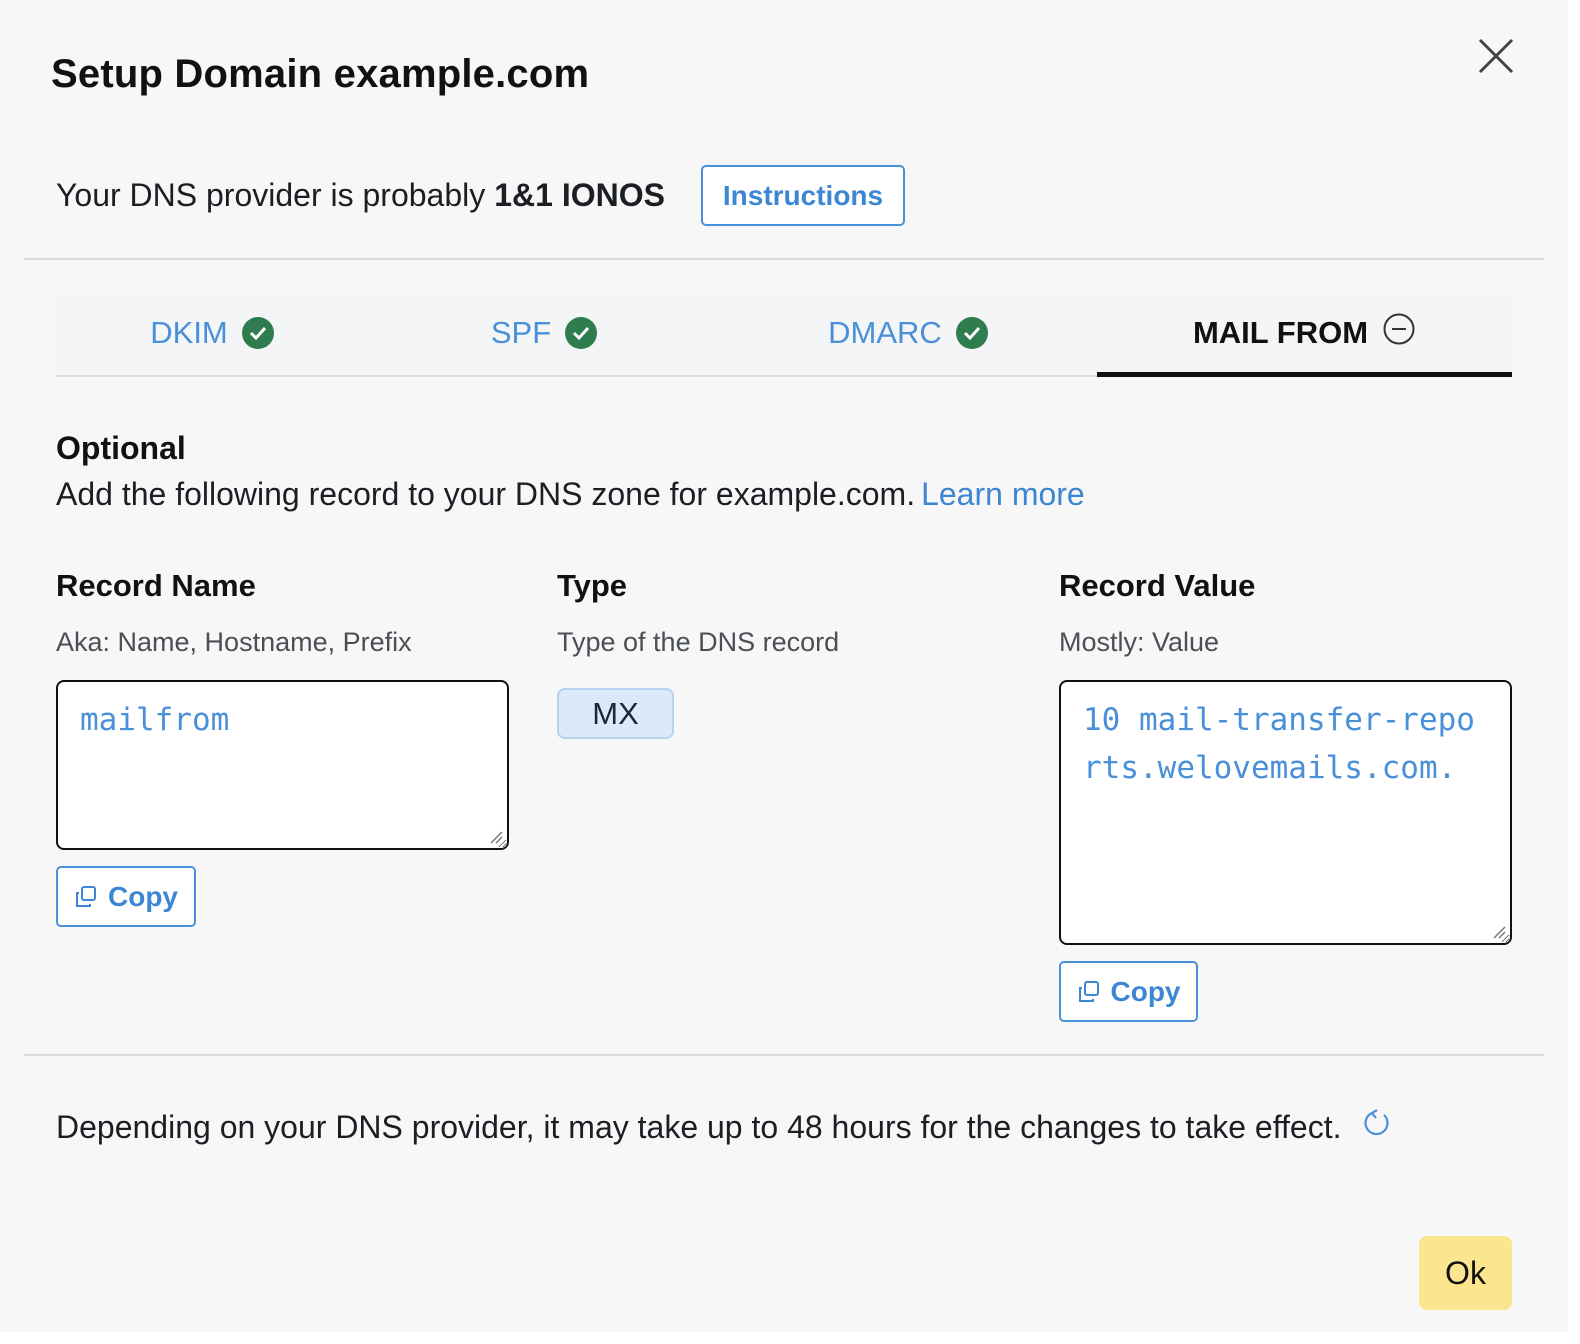 The image size is (1580, 1344). What do you see at coordinates (1157, 585) in the screenshot?
I see `record-value-heading: Record Value` at bounding box center [1157, 585].